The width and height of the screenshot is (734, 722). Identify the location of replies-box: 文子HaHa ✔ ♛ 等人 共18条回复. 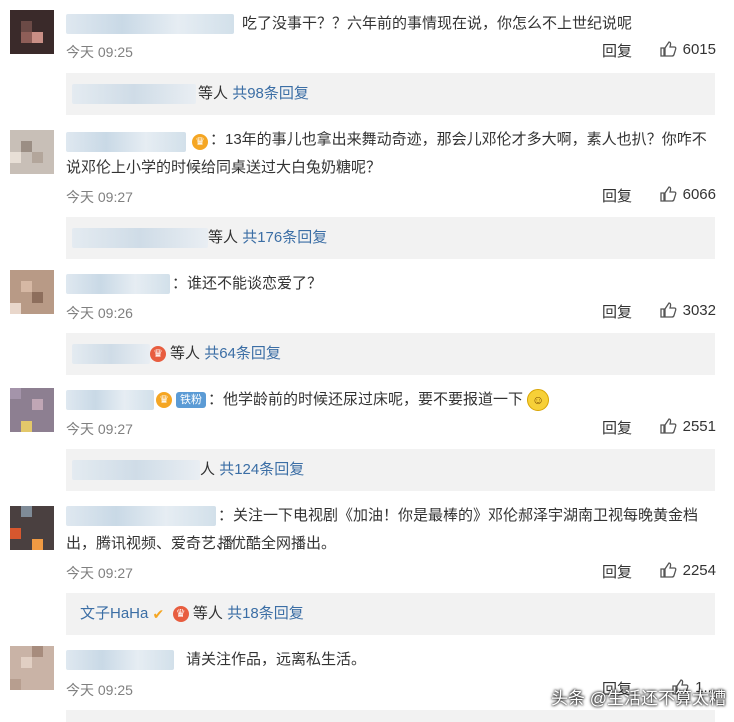
(390, 614).